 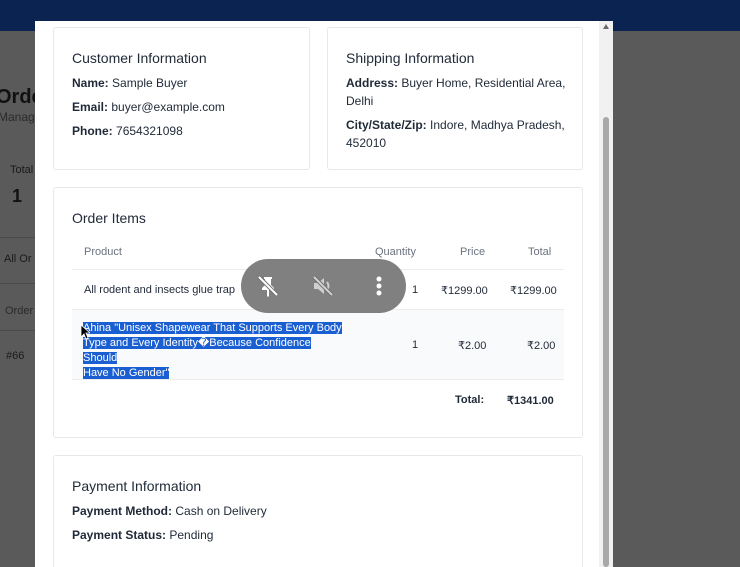 I want to click on total-orders-value: 1, so click(x=17, y=196).